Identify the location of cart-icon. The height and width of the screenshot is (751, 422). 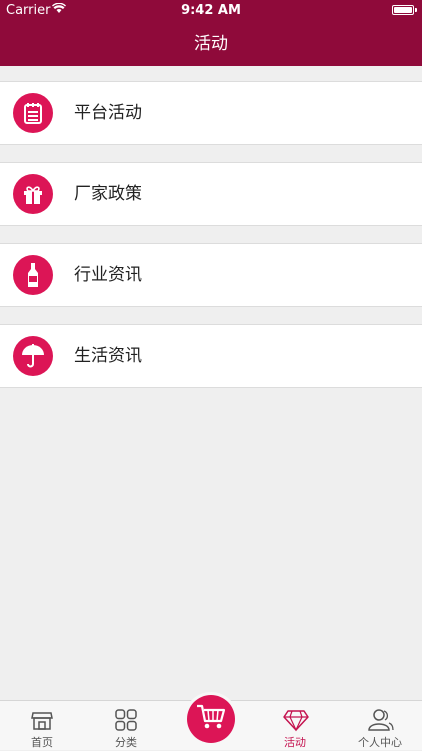
(211, 719).